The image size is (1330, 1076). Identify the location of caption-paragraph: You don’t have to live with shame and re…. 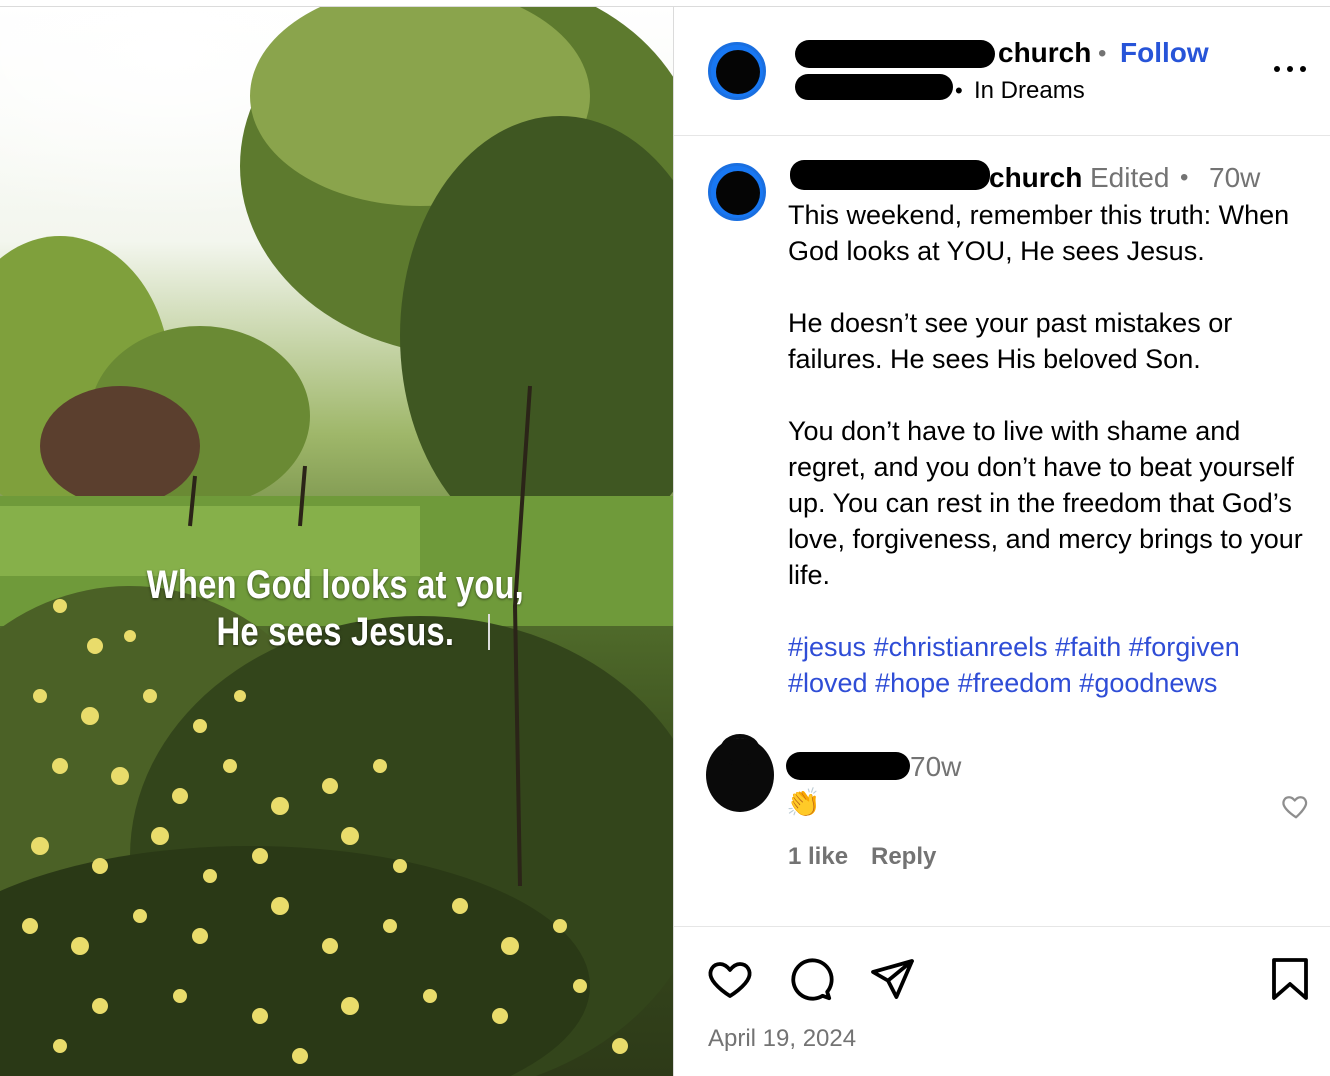
(1045, 503).